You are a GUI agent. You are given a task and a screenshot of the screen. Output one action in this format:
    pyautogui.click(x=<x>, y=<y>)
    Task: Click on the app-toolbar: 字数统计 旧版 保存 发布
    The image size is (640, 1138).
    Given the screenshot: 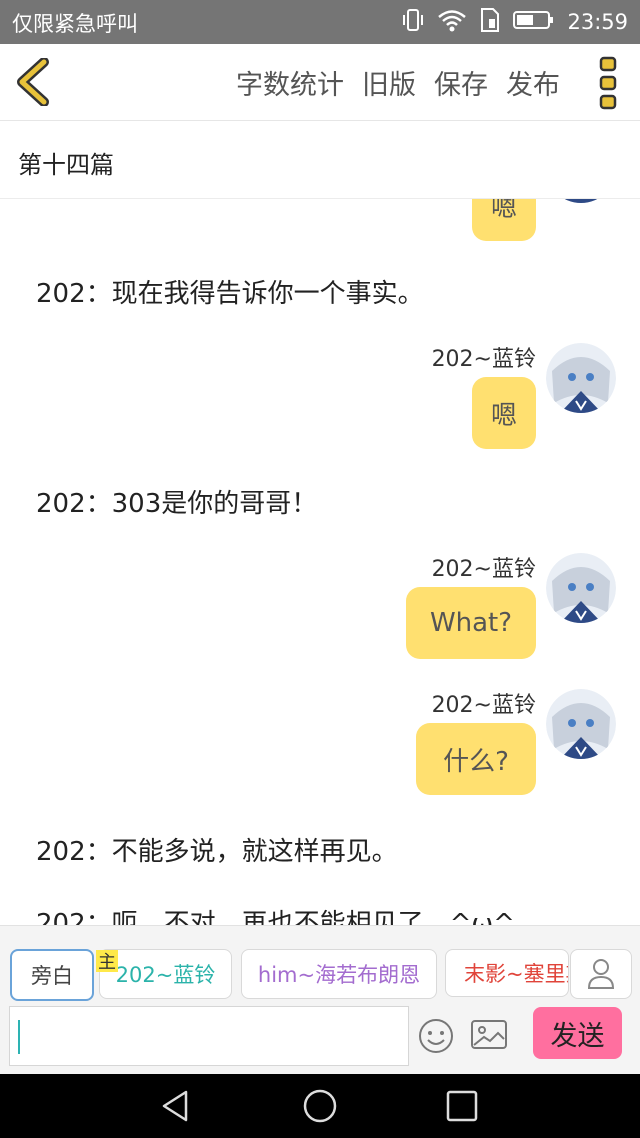 What is the action you would take?
    pyautogui.click(x=320, y=82)
    